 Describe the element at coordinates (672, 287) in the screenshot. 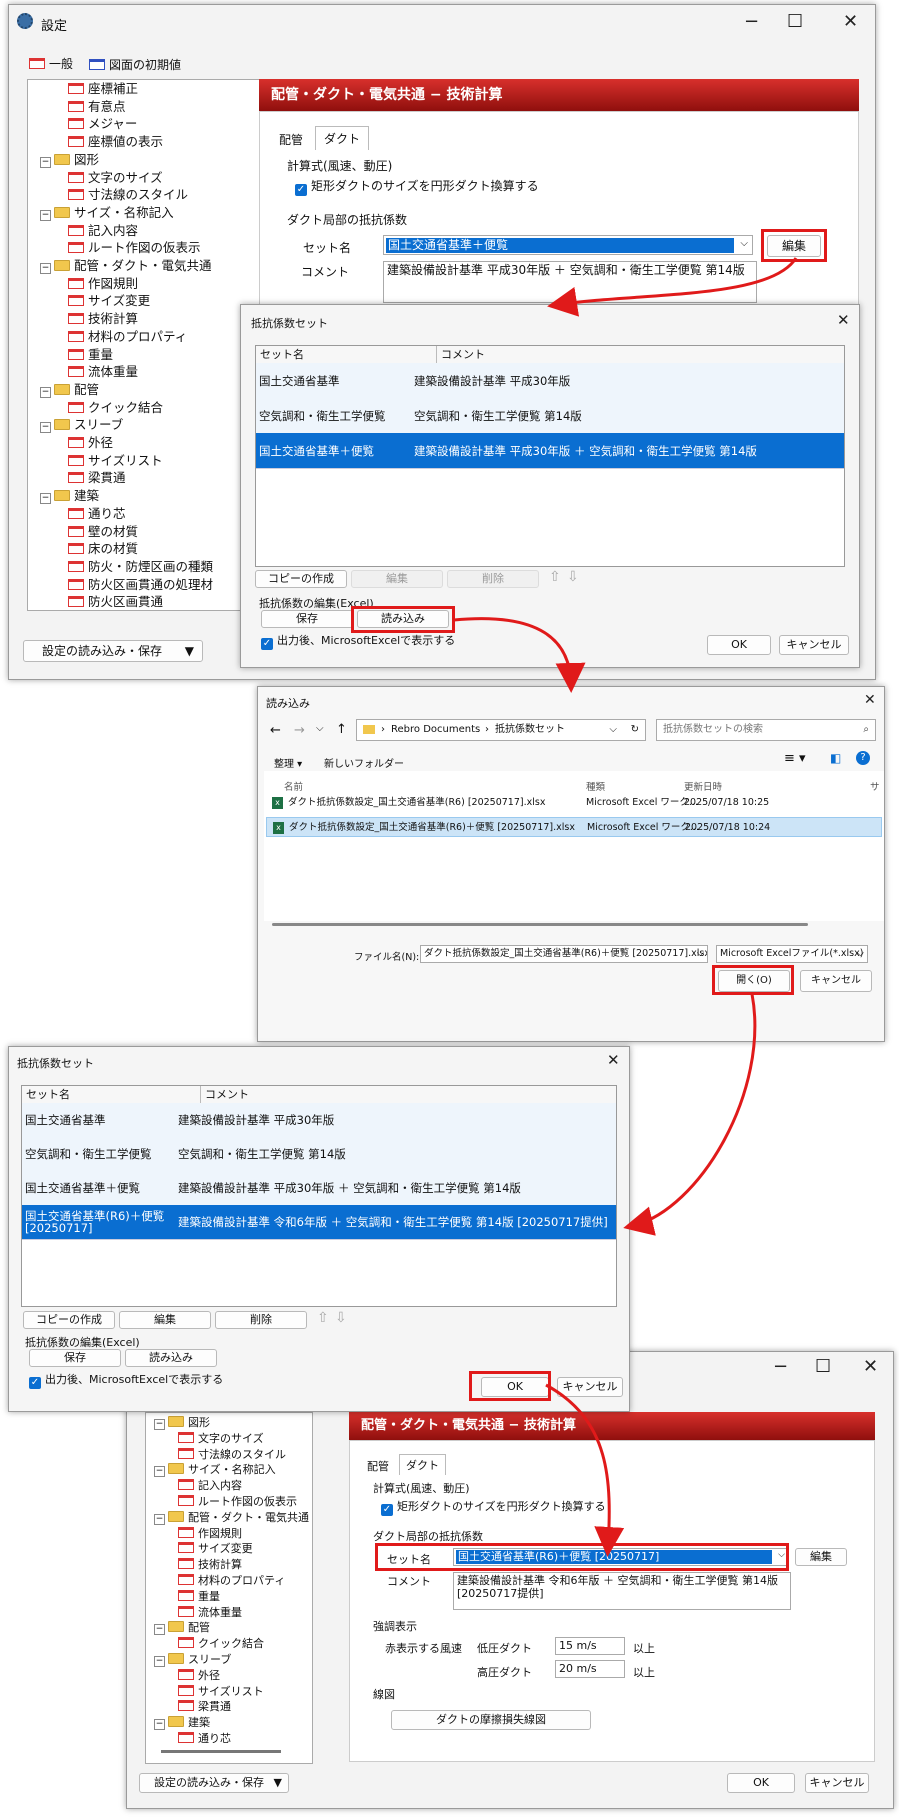

I see `arrow-edit-to-dialog` at that location.